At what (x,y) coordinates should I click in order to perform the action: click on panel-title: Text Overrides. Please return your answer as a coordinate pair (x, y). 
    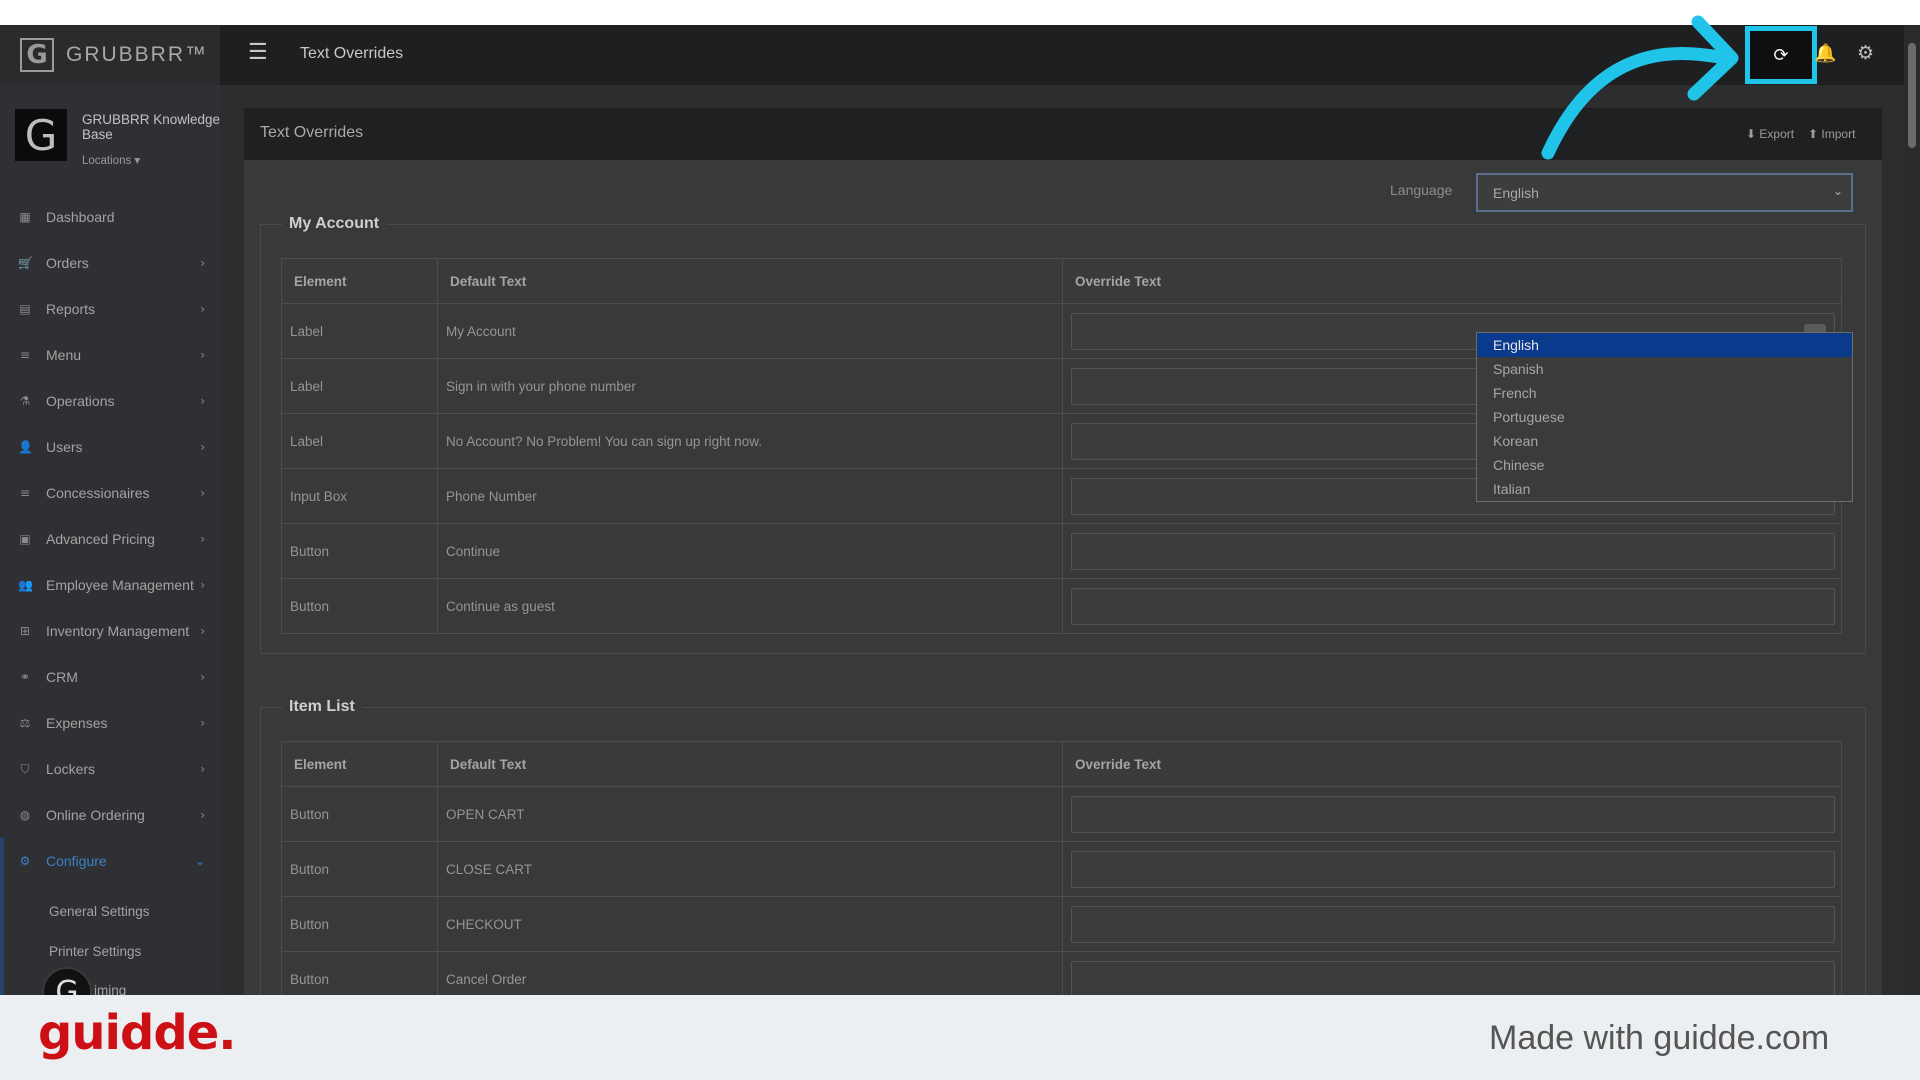
    Looking at the image, I should click on (312, 132).